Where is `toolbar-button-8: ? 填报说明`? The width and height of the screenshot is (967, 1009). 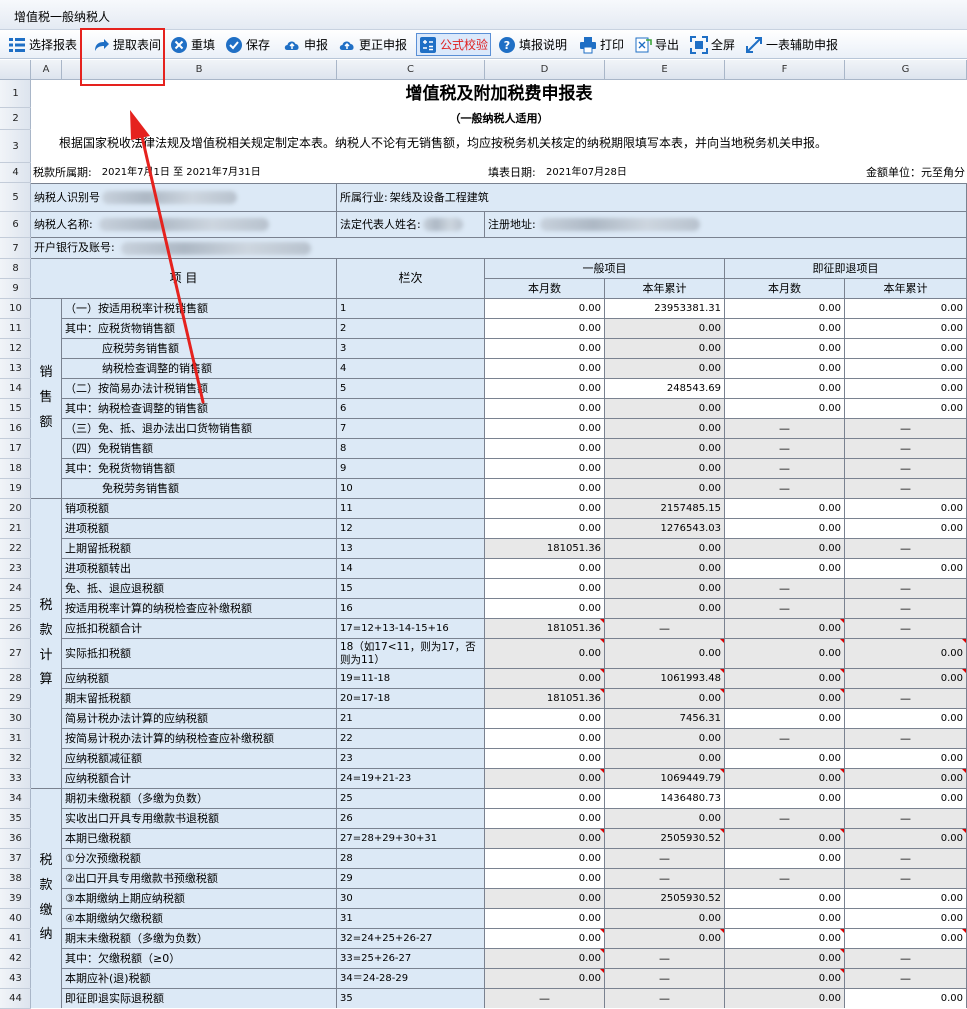
toolbar-button-8: ? 填报说明 is located at coordinates (532, 44).